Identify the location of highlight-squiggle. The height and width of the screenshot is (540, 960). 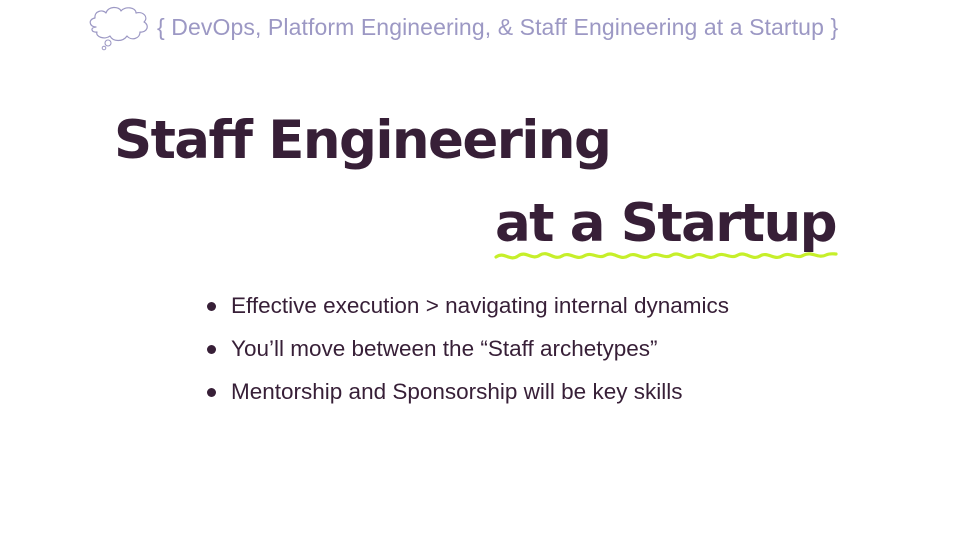
(666, 256).